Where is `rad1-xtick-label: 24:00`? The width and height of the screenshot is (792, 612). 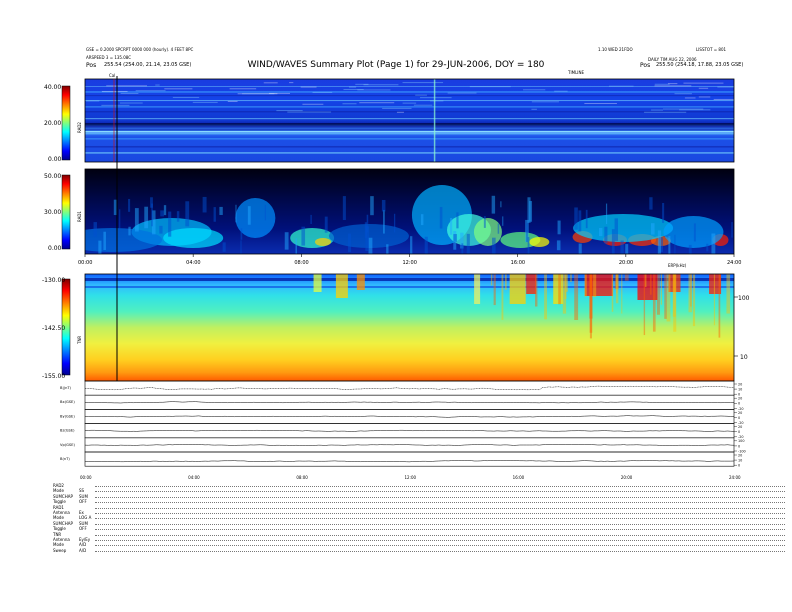
rad1-xtick-label: 24:00 is located at coordinates (734, 263).